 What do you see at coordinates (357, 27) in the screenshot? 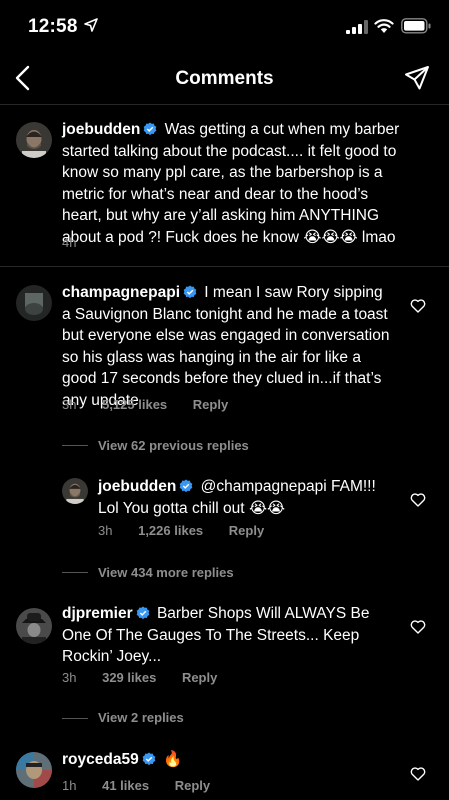
I see `cellular-signal-icon` at bounding box center [357, 27].